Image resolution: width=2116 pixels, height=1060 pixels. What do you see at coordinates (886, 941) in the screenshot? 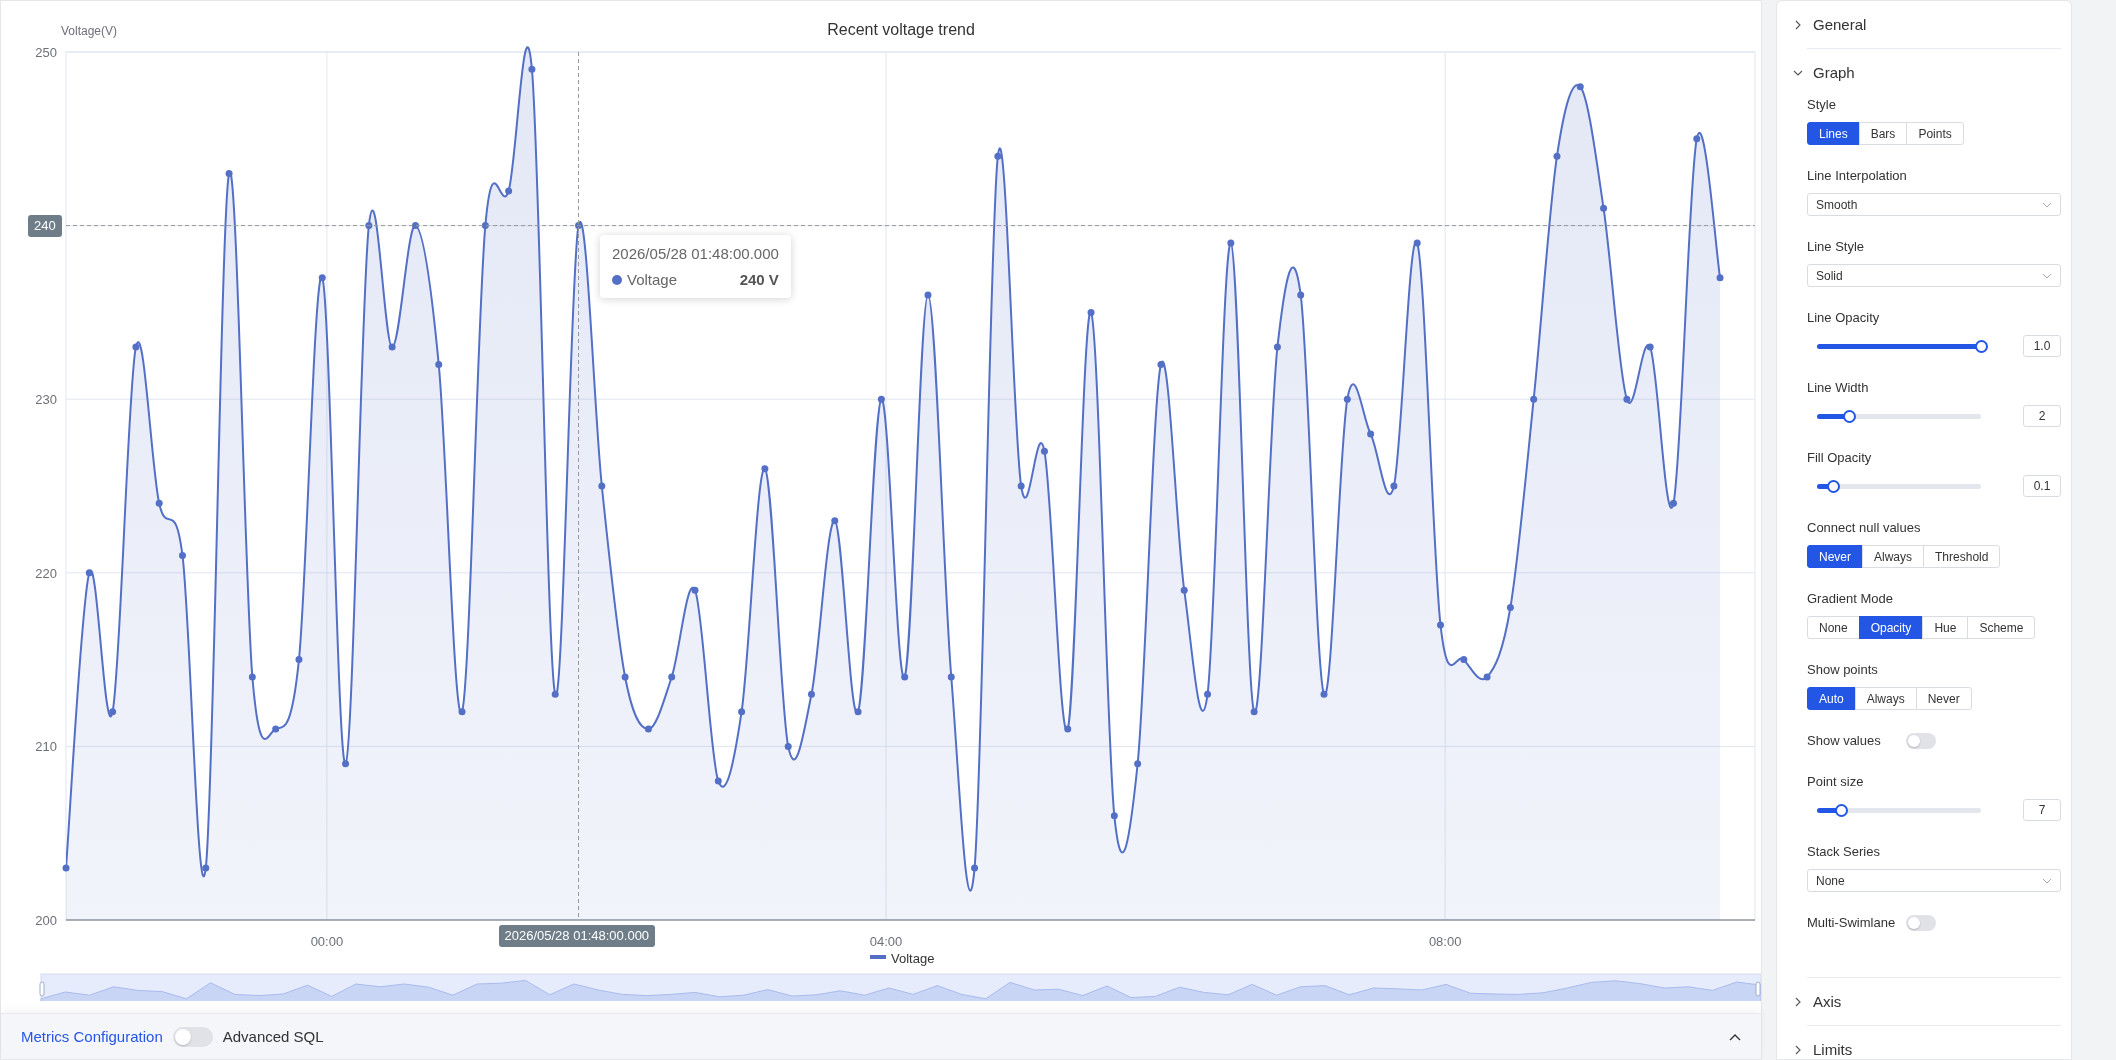
I see `x-tick-label: 04:00` at bounding box center [886, 941].